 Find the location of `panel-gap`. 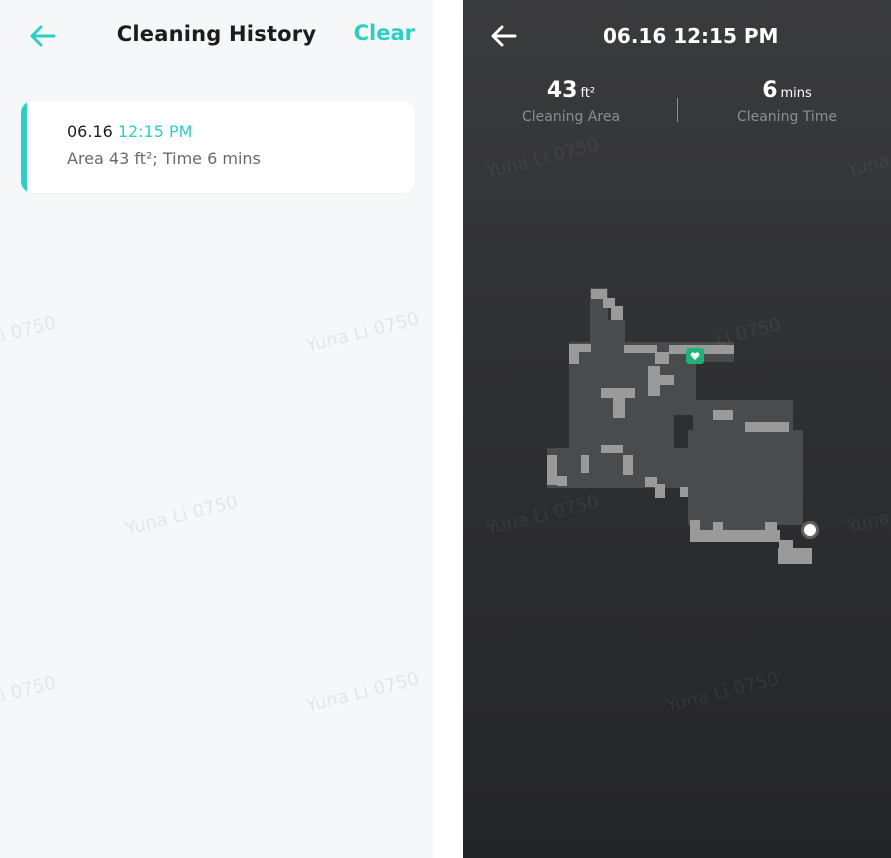

panel-gap is located at coordinates (448, 429).